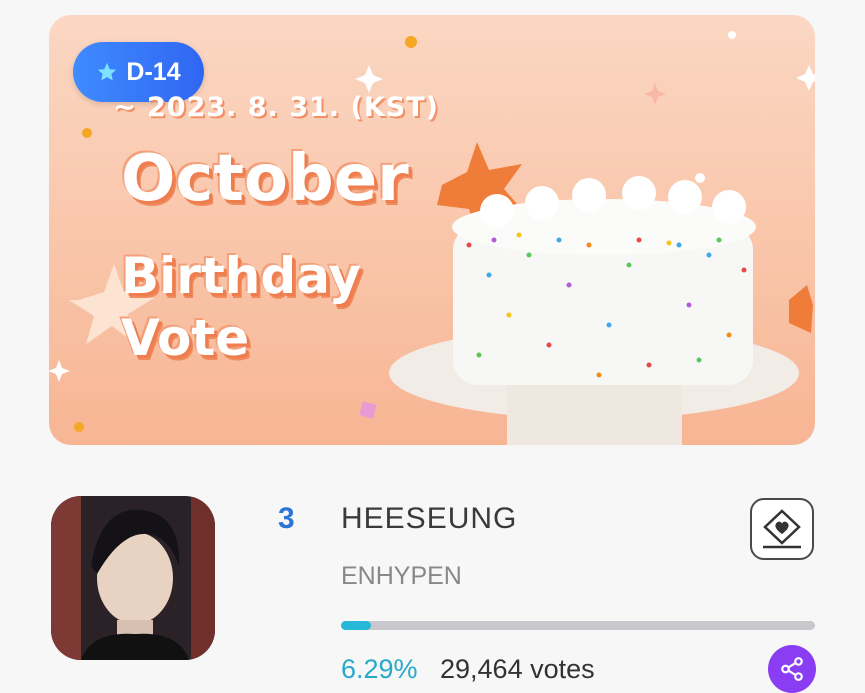 Image resolution: width=865 pixels, height=693 pixels. I want to click on rank-number: 3, so click(286, 518).